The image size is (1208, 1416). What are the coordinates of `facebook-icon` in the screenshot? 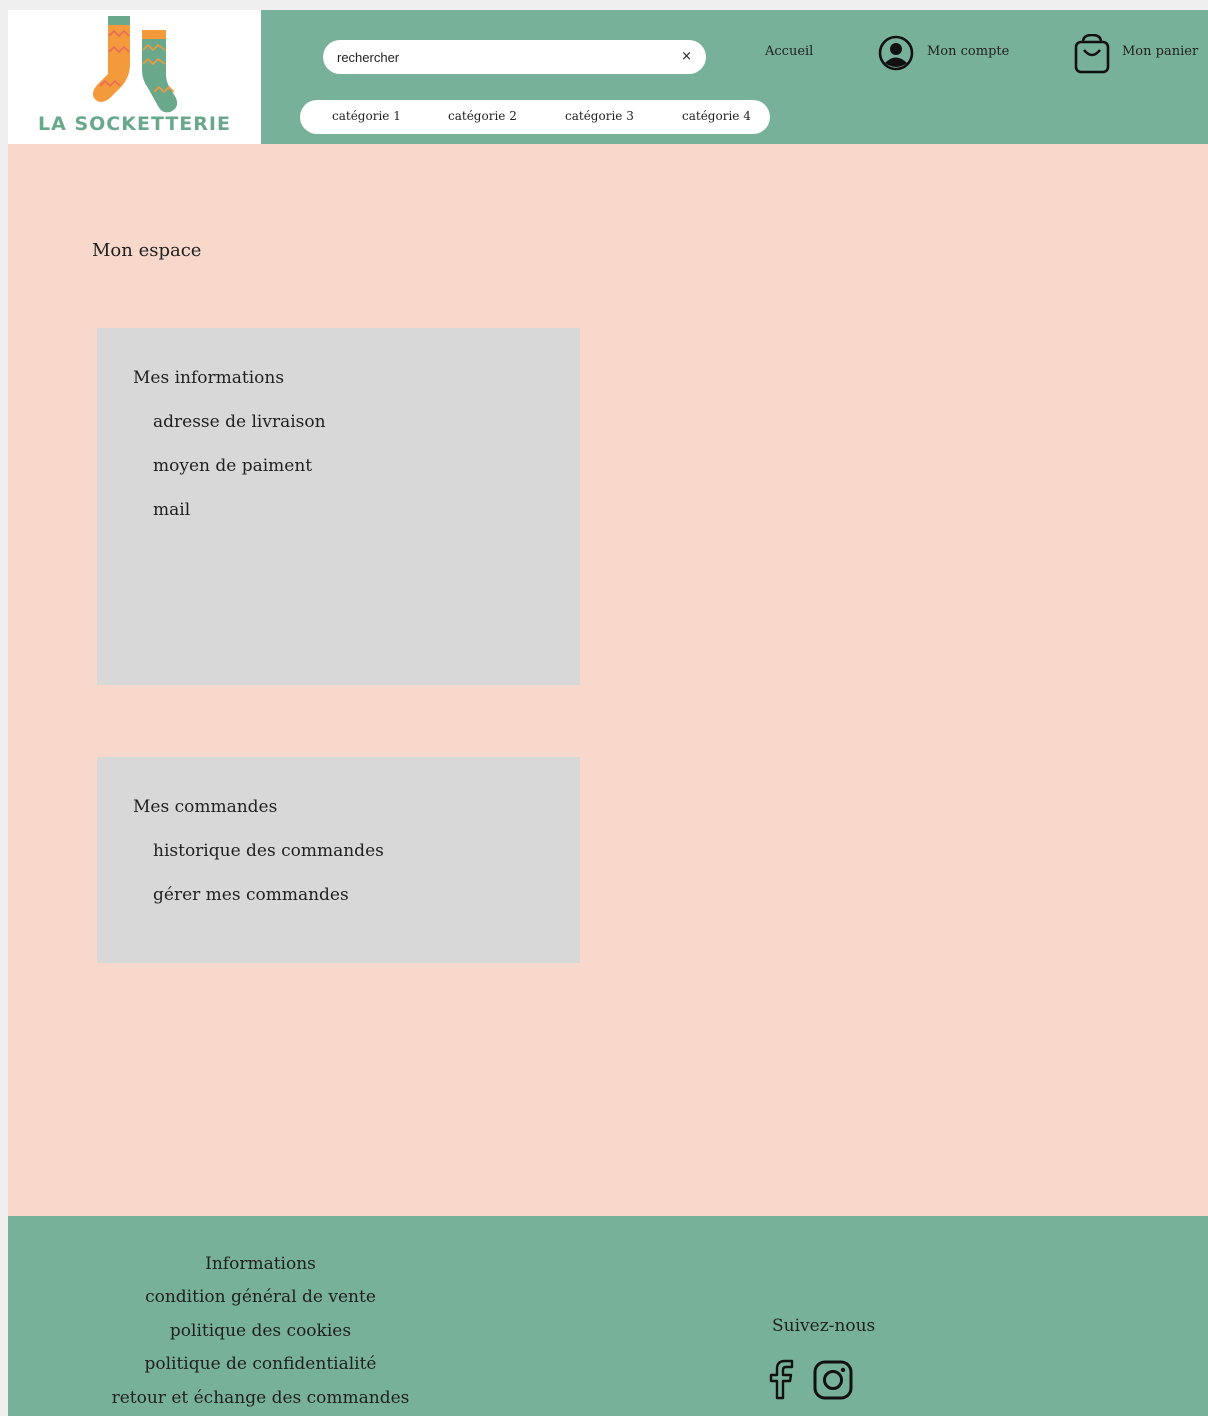 It's located at (782, 1379).